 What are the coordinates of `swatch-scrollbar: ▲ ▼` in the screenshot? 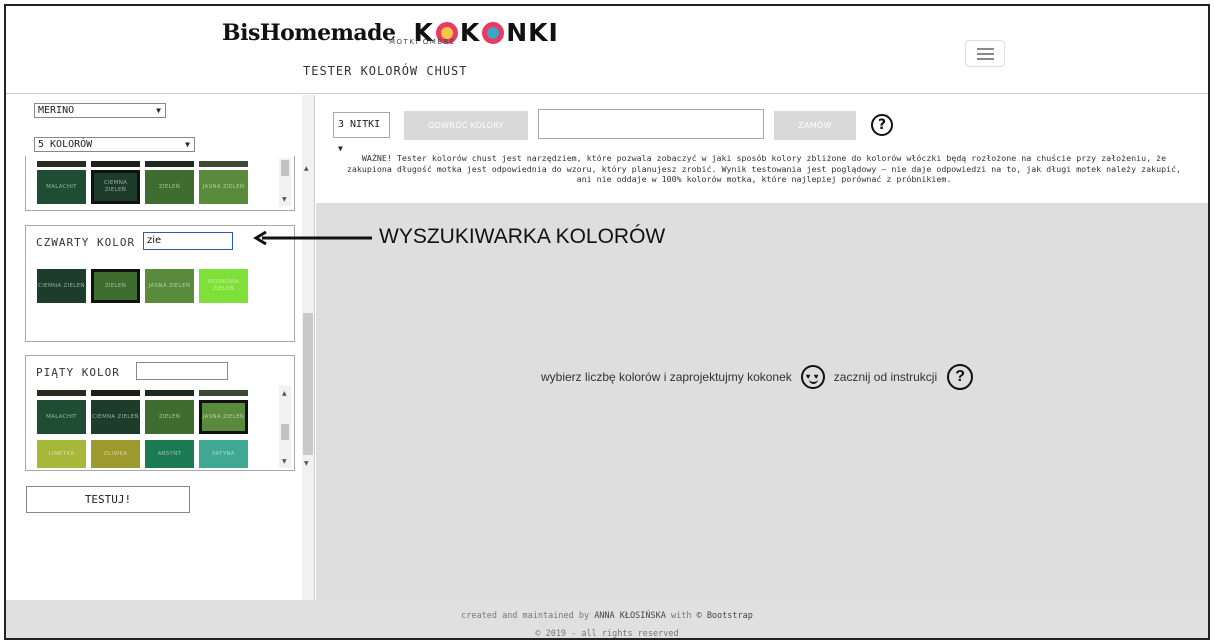 It's located at (285, 427).